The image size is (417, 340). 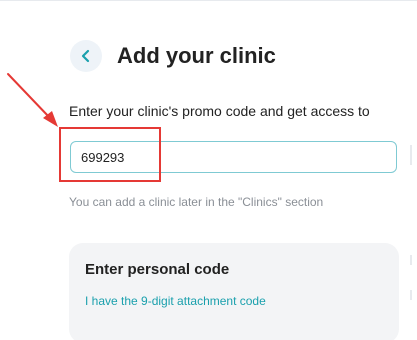 I want to click on personal-code-title: Enter personal code, so click(x=157, y=269).